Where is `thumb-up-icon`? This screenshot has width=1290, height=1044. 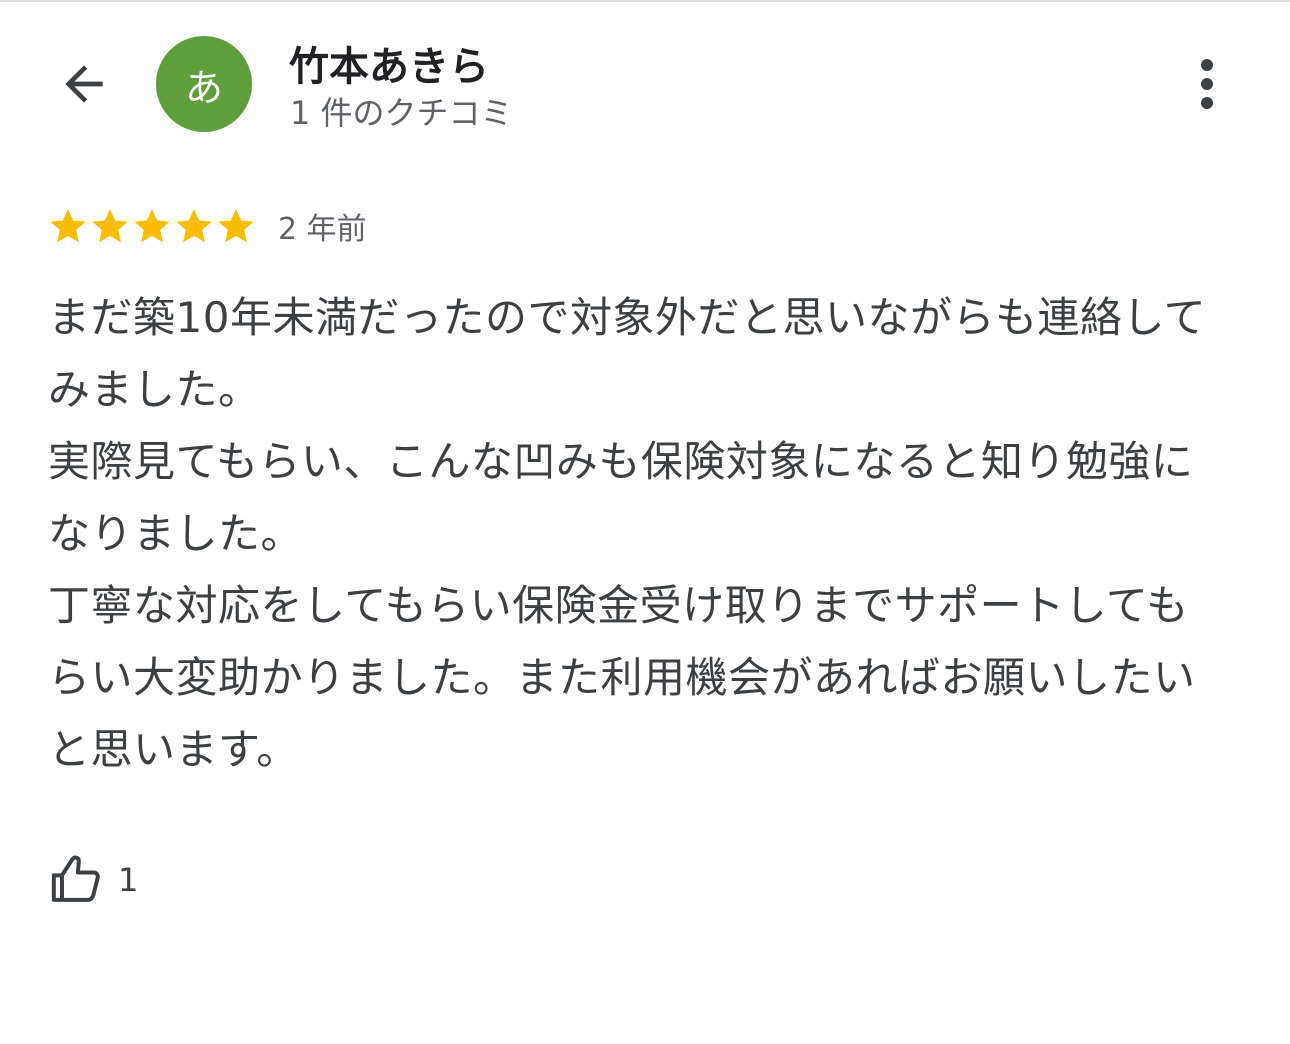 thumb-up-icon is located at coordinates (75, 878).